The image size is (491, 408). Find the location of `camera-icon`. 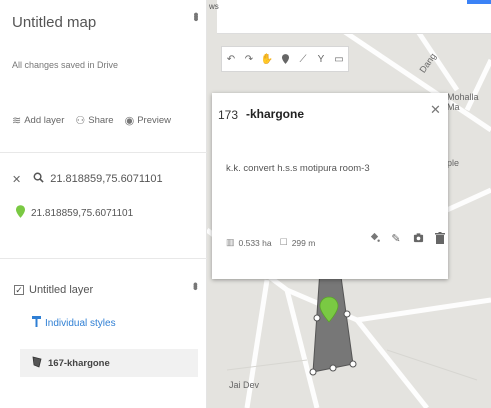

camera-icon is located at coordinates (418, 239).